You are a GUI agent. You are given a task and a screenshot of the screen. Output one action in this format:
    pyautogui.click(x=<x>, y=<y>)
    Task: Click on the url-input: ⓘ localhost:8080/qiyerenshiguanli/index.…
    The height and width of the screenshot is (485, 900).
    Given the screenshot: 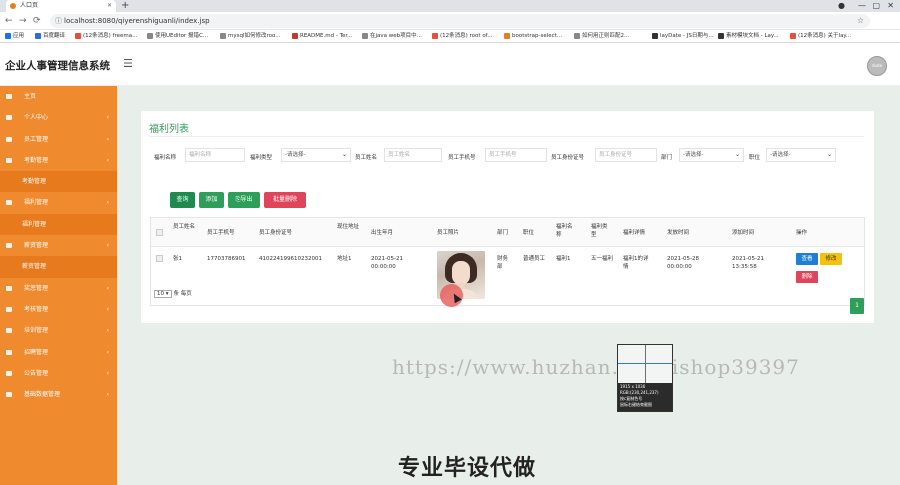 What is the action you would take?
    pyautogui.click(x=460, y=21)
    